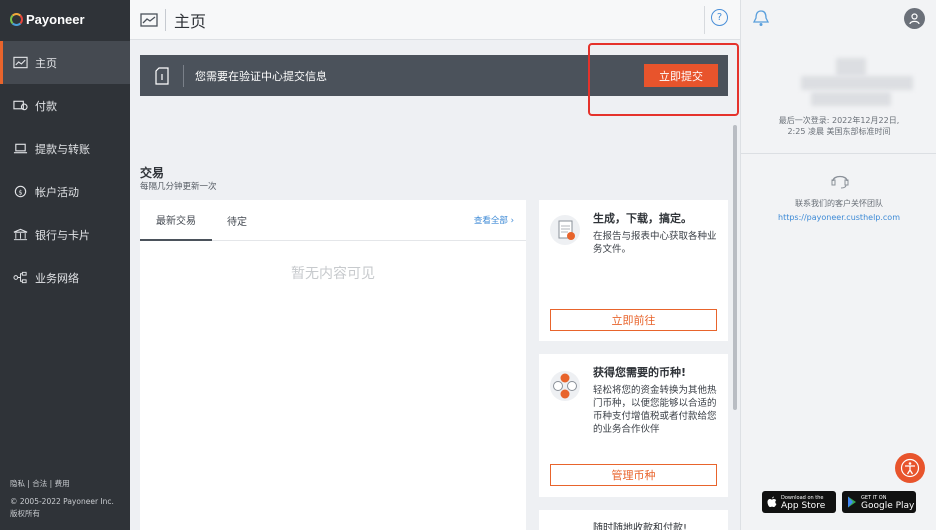  What do you see at coordinates (633, 320) in the screenshot?
I see `go-now-button: 立即前往` at bounding box center [633, 320].